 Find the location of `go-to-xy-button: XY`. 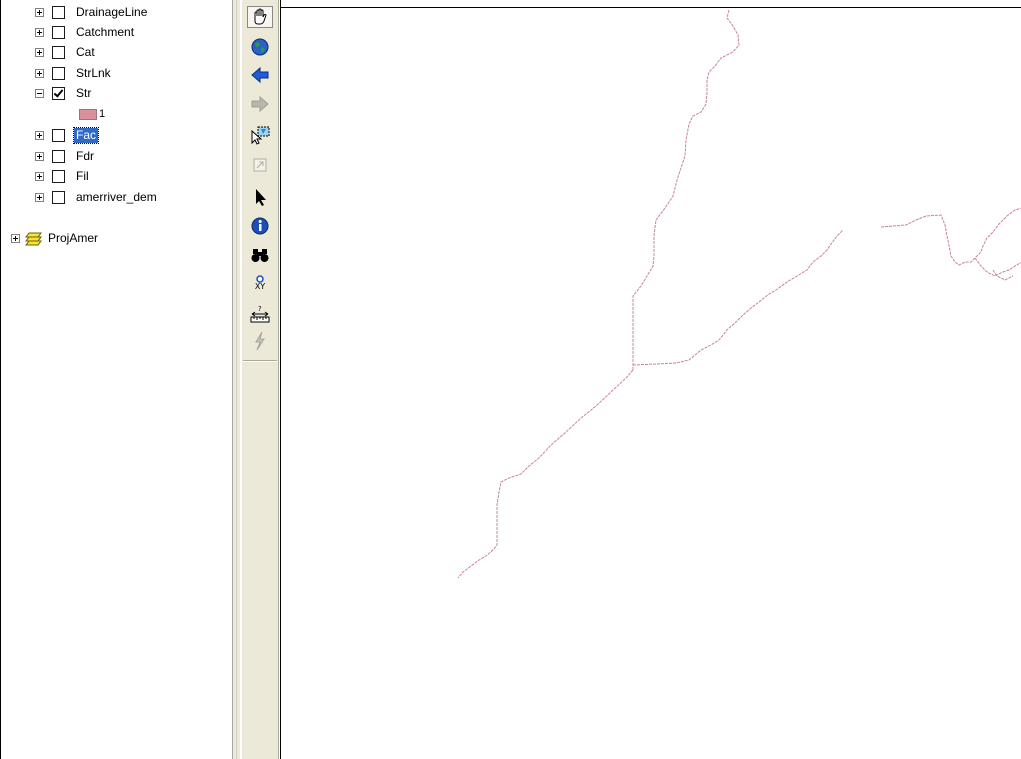

go-to-xy-button: XY is located at coordinates (260, 283).